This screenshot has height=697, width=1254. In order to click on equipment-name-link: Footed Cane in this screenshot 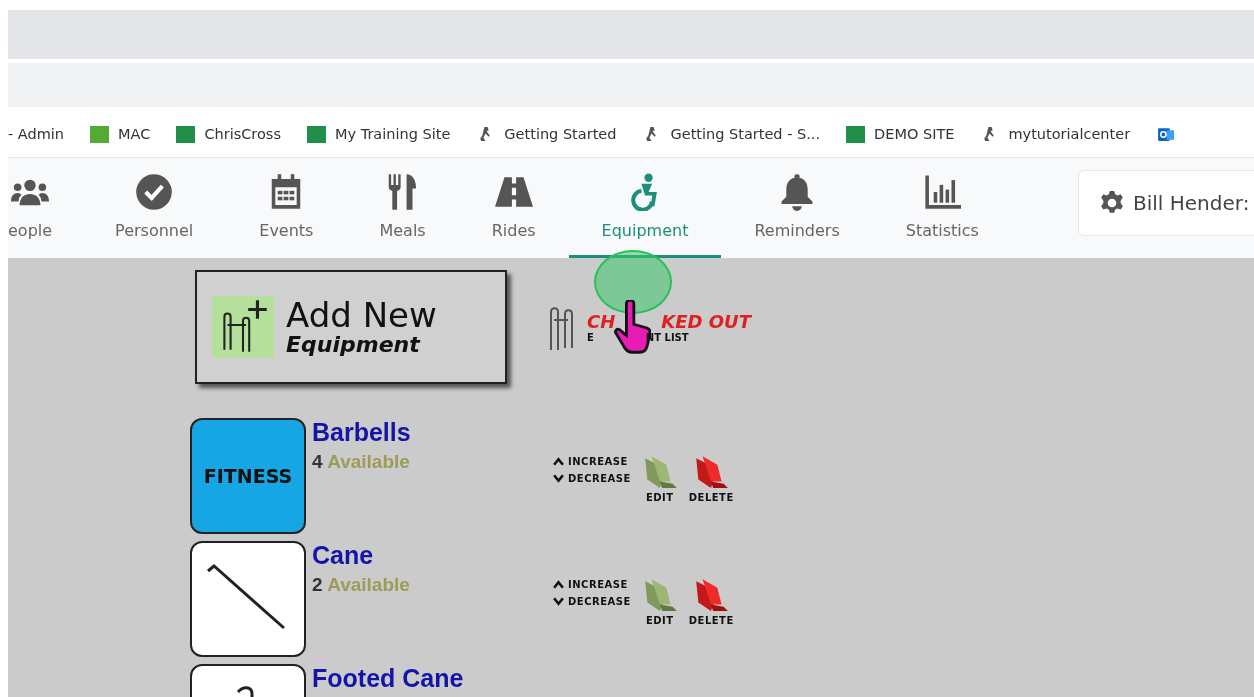, I will do `click(429, 678)`.